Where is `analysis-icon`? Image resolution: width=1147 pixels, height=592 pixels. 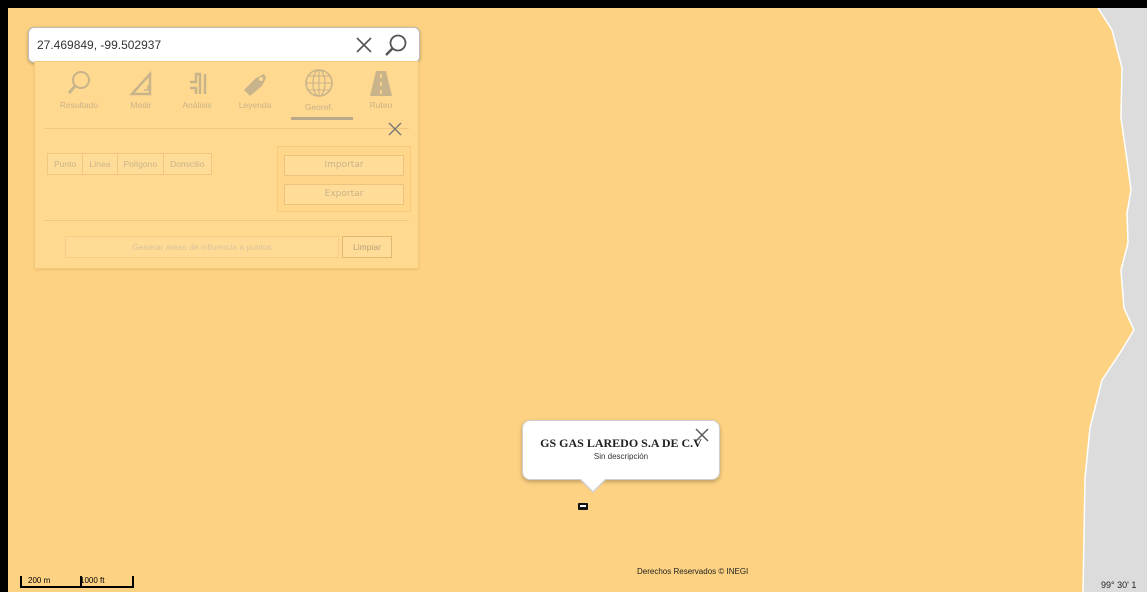 analysis-icon is located at coordinates (198, 83).